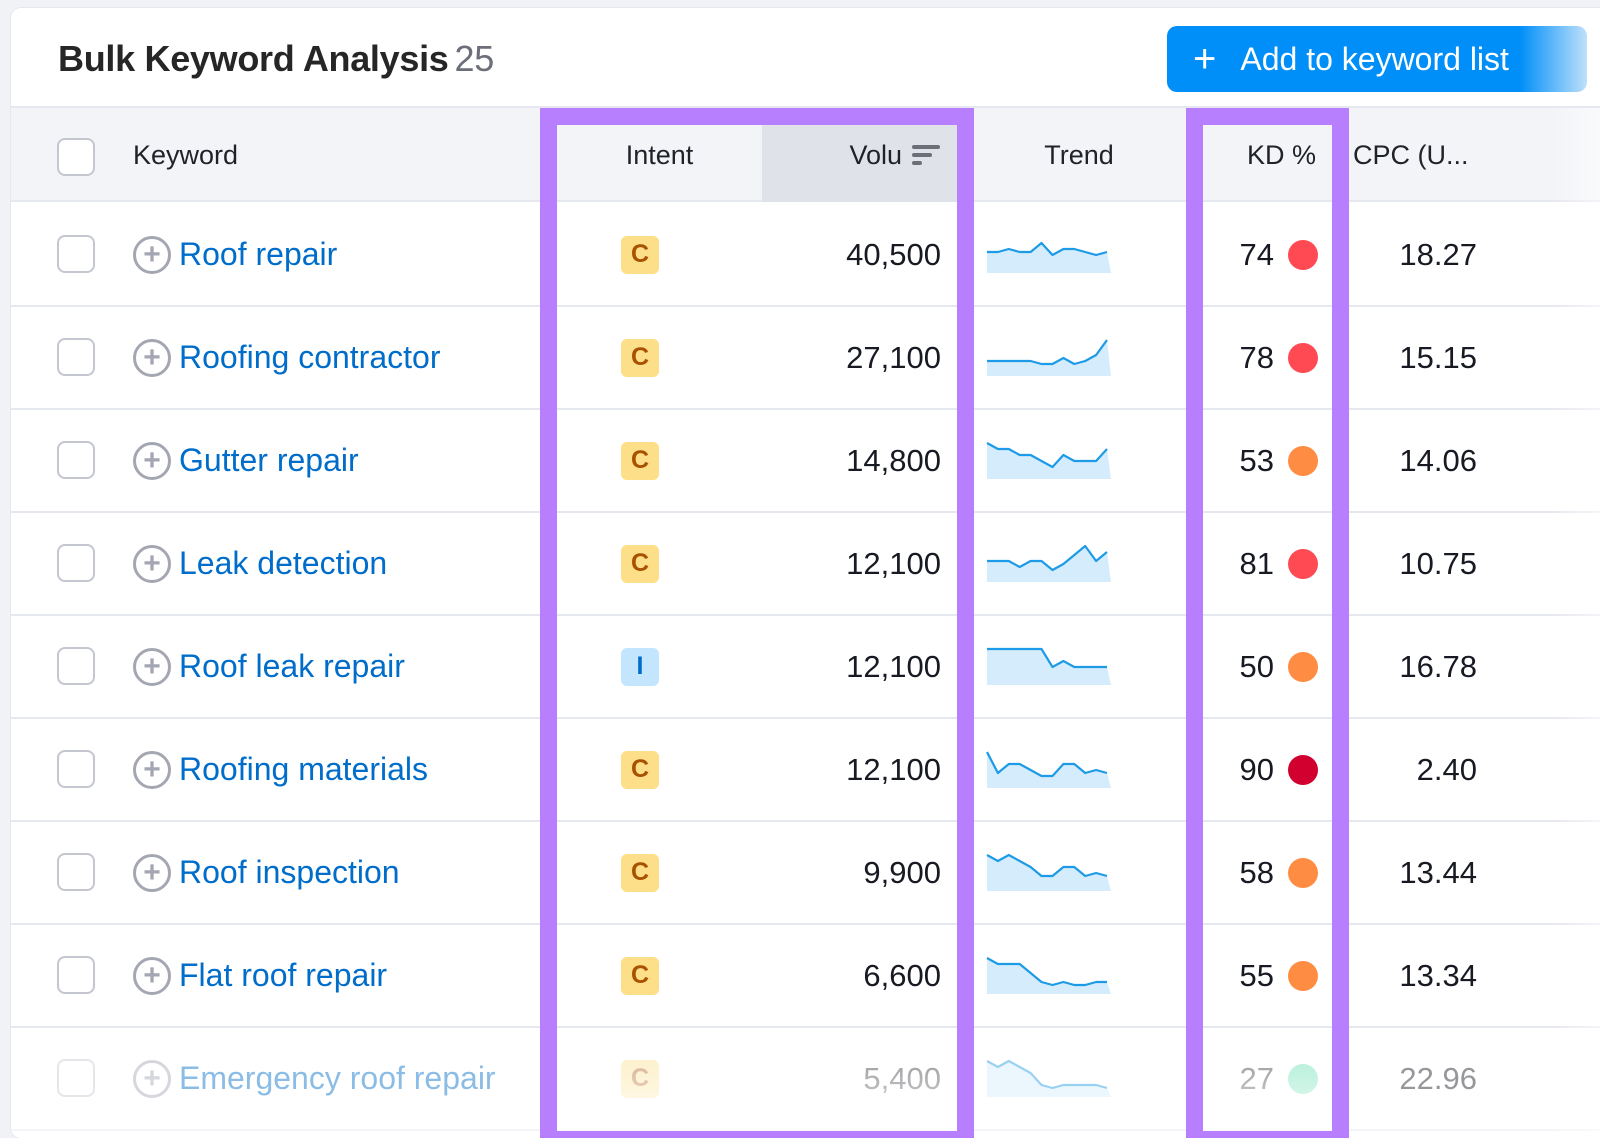 This screenshot has height=1138, width=1600. I want to click on kd-cell: 78, so click(1252, 357).